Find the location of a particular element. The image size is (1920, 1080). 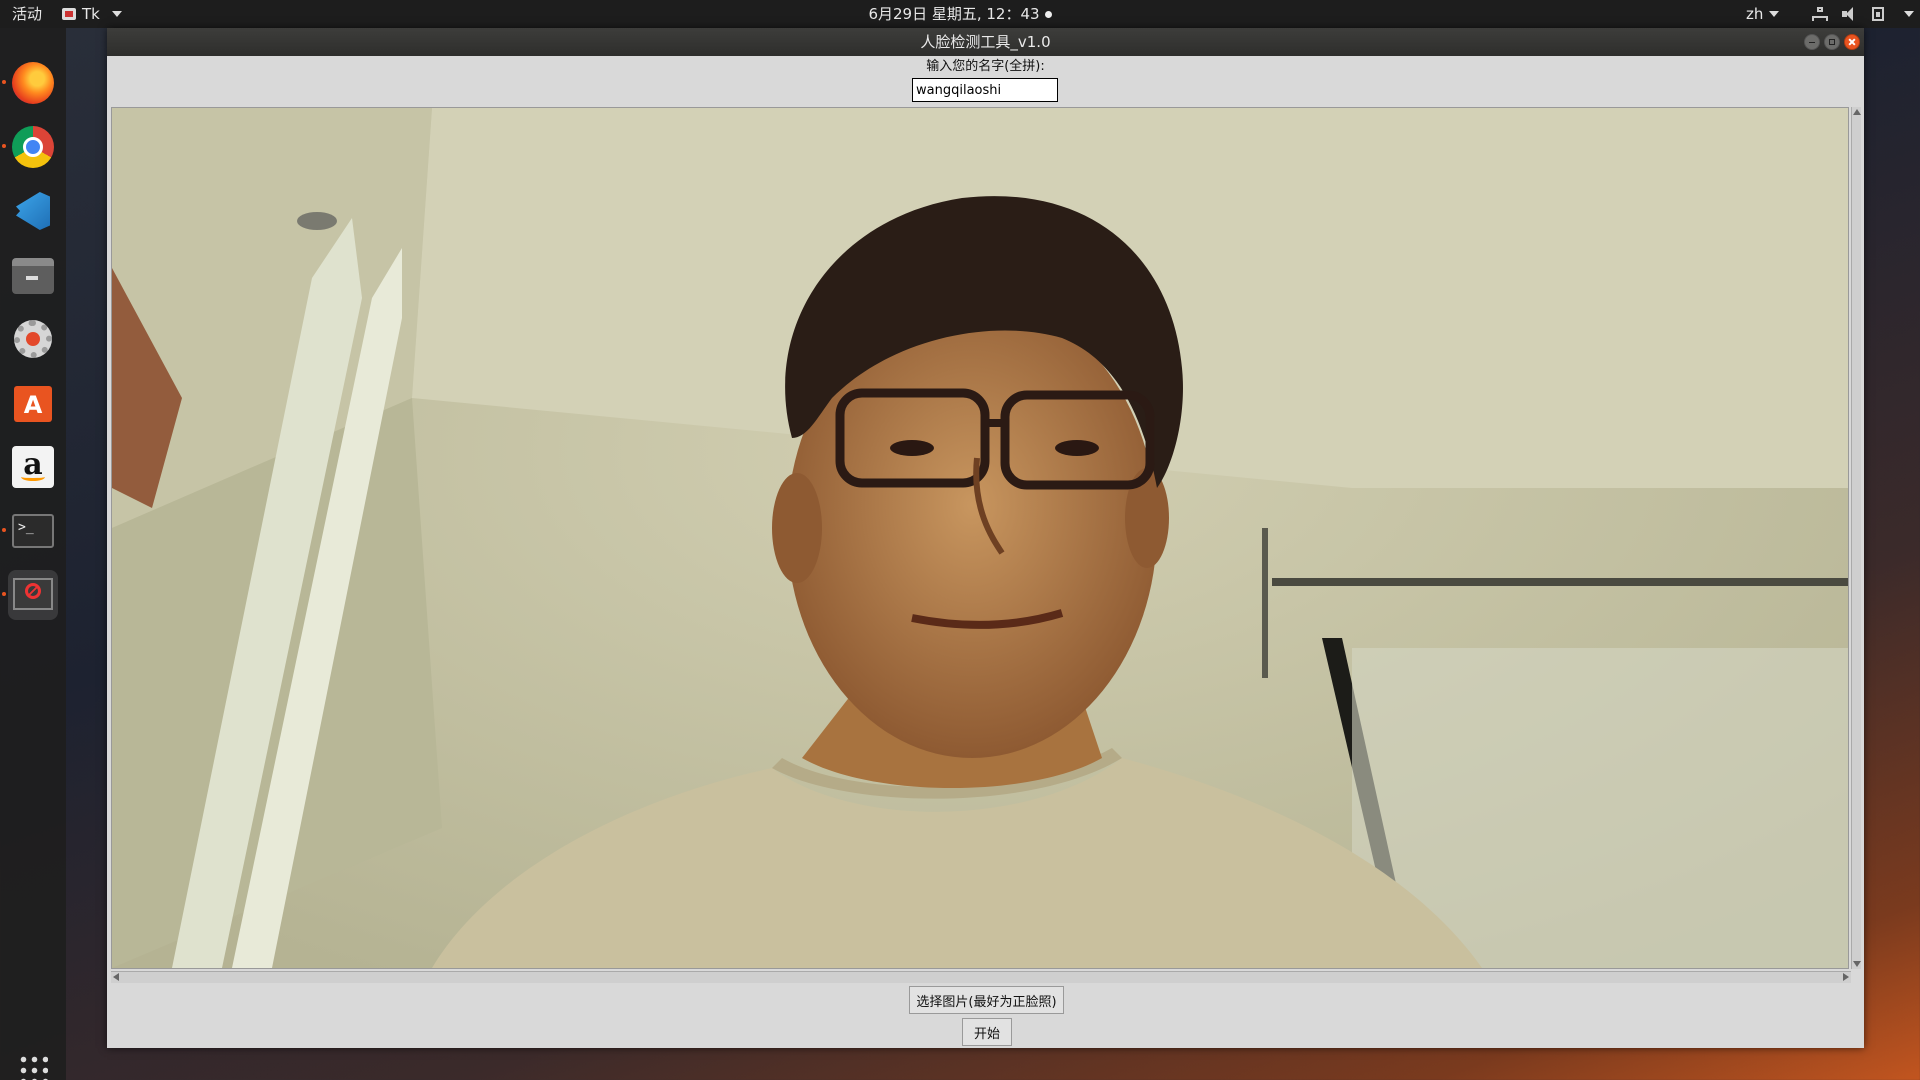

dock-tk-app is located at coordinates (30, 595).